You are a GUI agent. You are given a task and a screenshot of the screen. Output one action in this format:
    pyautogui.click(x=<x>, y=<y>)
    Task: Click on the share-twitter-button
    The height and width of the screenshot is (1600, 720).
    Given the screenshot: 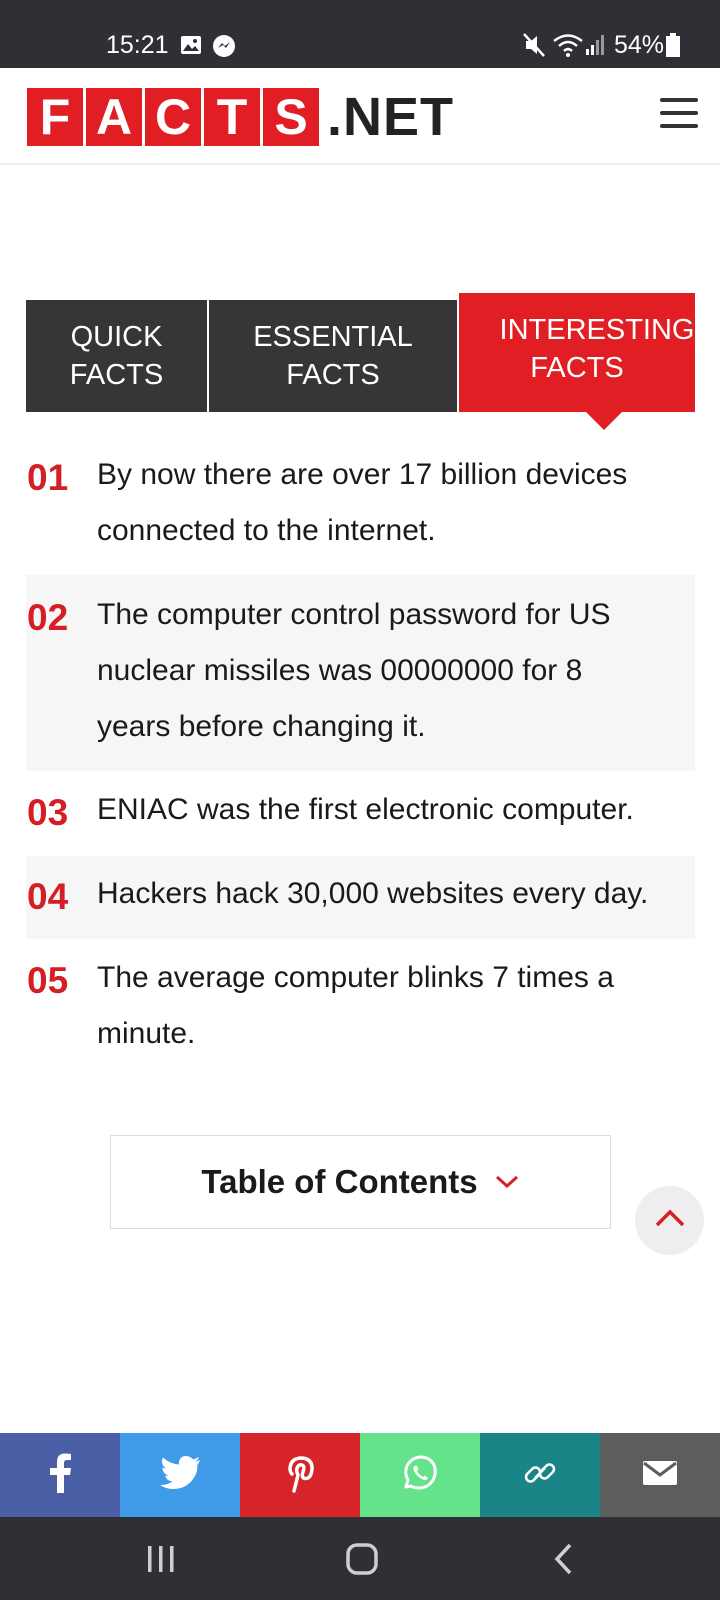 What is the action you would take?
    pyautogui.click(x=180, y=1475)
    